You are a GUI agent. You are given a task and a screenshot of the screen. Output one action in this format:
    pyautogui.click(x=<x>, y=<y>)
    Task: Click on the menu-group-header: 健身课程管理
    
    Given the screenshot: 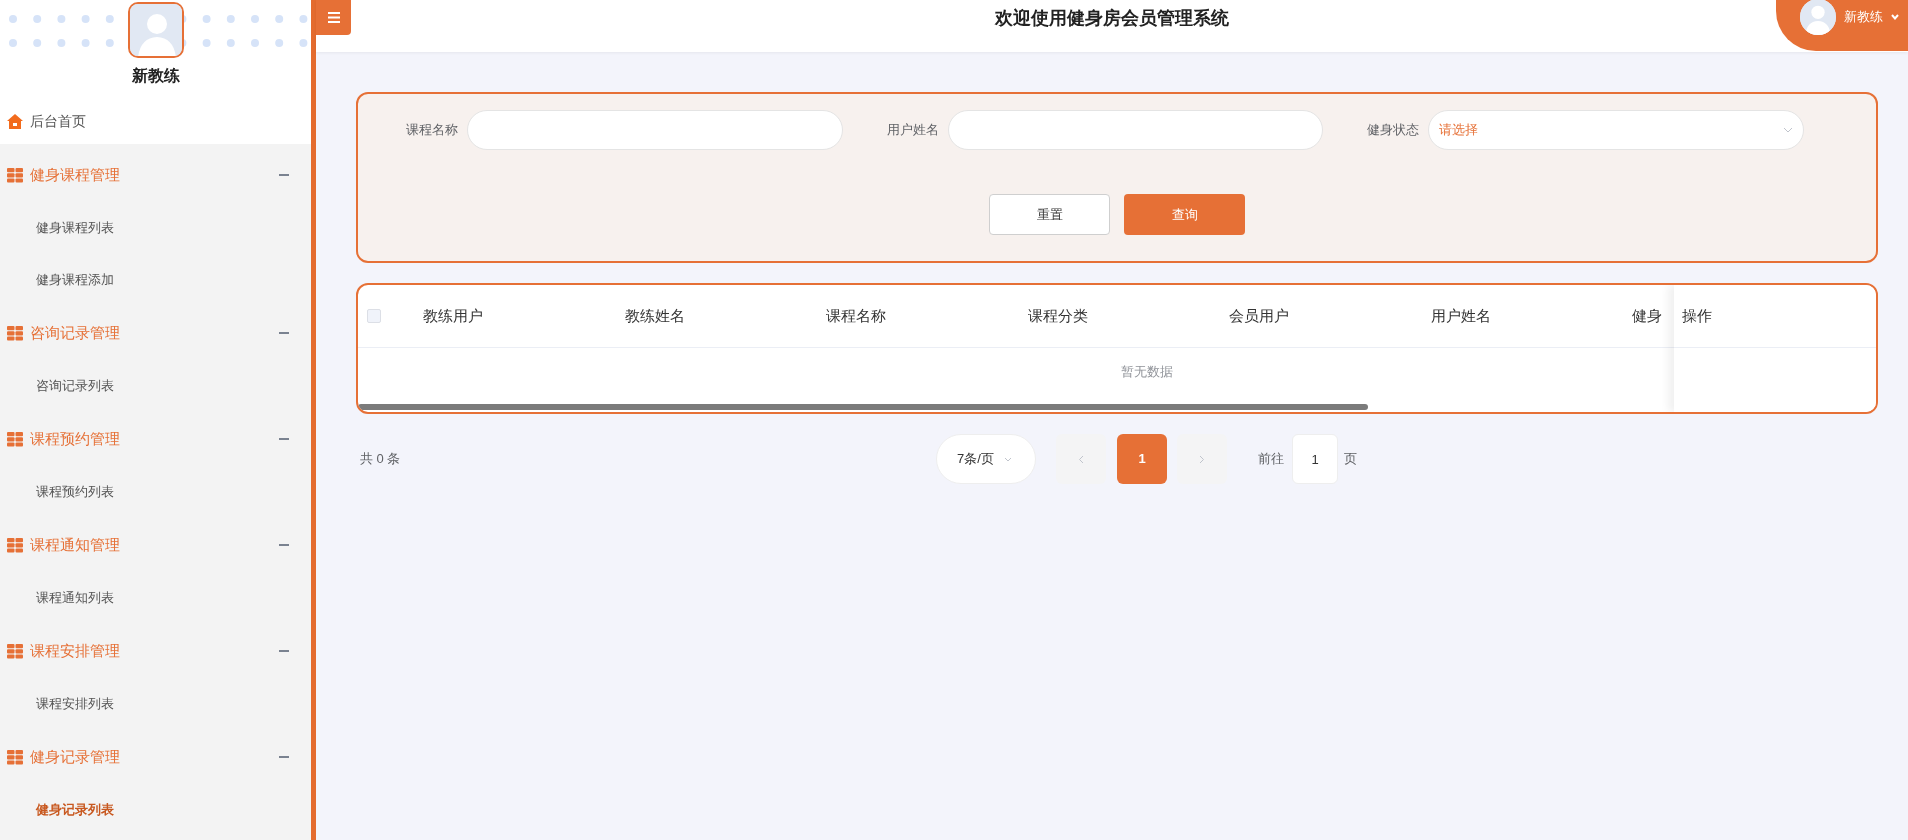 What is the action you would take?
    pyautogui.click(x=155, y=175)
    